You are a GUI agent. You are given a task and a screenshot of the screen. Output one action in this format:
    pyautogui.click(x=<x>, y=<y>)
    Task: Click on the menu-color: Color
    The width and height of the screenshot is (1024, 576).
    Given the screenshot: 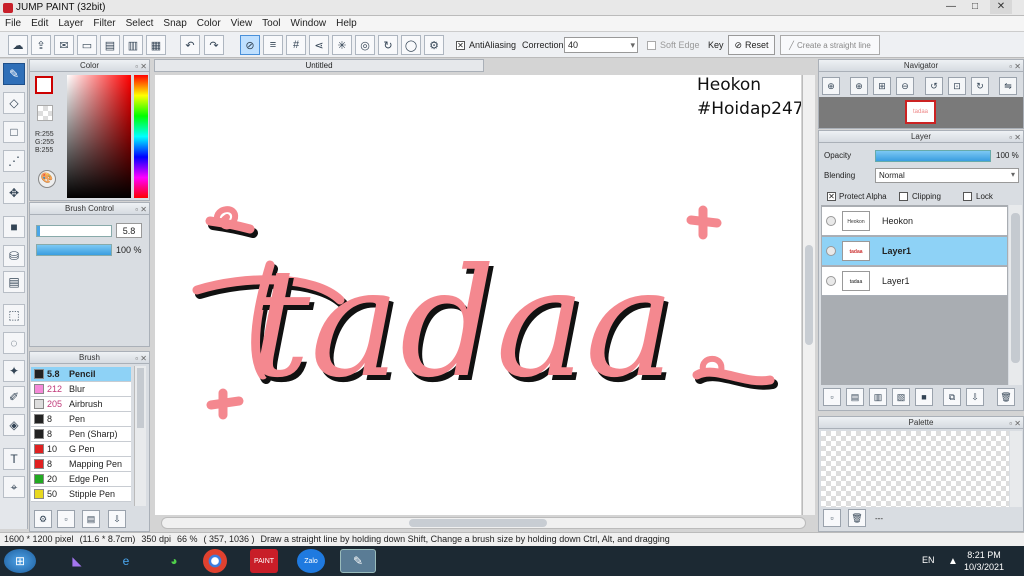 What is the action you would take?
    pyautogui.click(x=209, y=23)
    